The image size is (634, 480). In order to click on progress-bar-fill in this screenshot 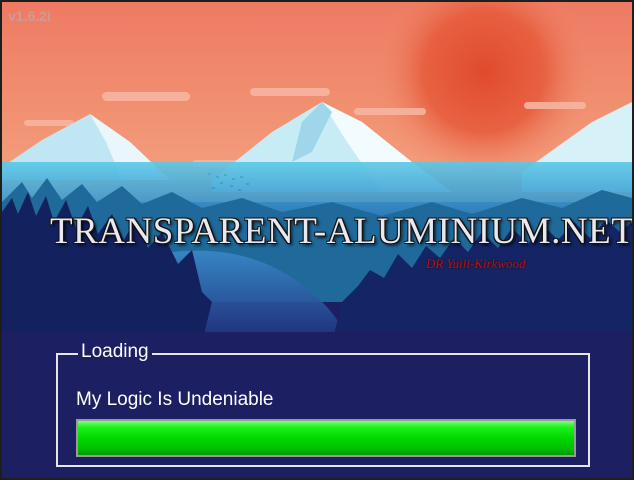, I will do `click(326, 438)`.